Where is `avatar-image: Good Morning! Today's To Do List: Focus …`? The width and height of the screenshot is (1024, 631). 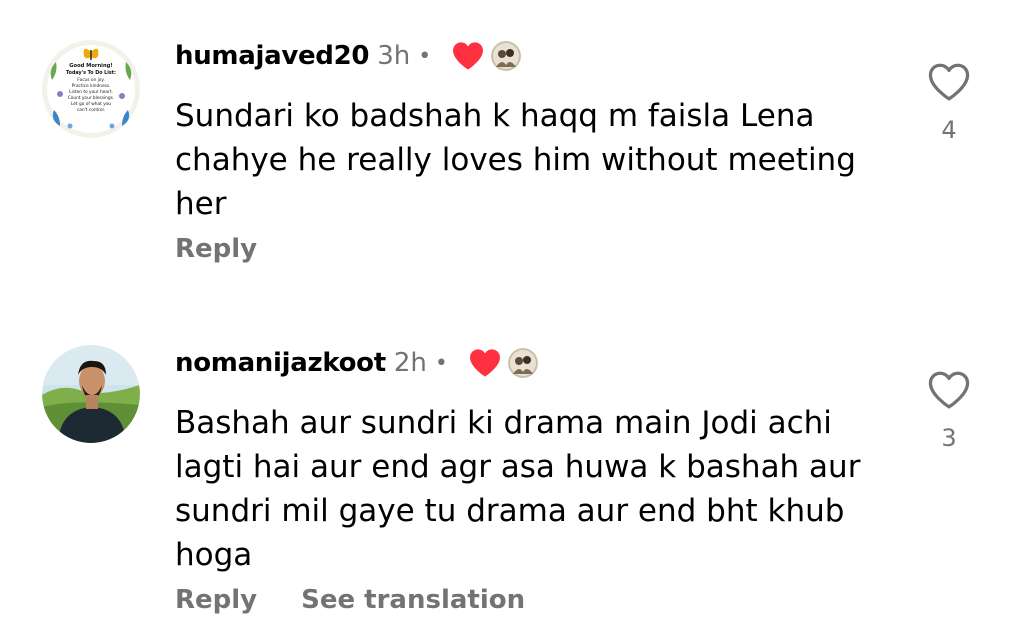
avatar-image: Good Morning! Today's To Do List: Focus … is located at coordinates (91, 89).